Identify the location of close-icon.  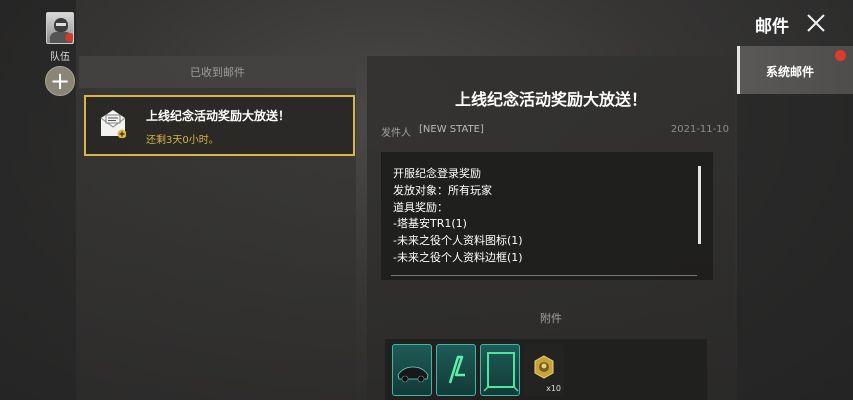
(816, 23).